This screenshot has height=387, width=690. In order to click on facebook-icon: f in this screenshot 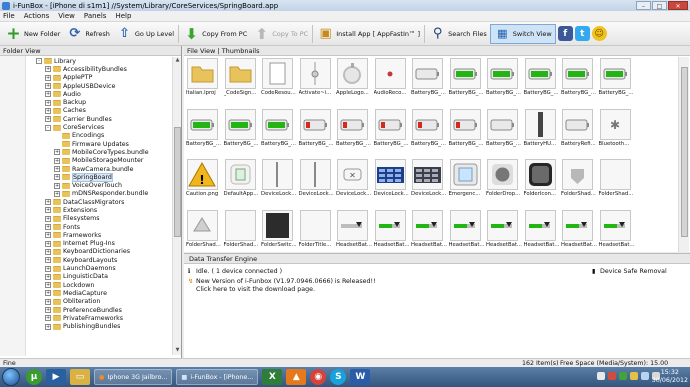, I will do `click(565, 33)`.